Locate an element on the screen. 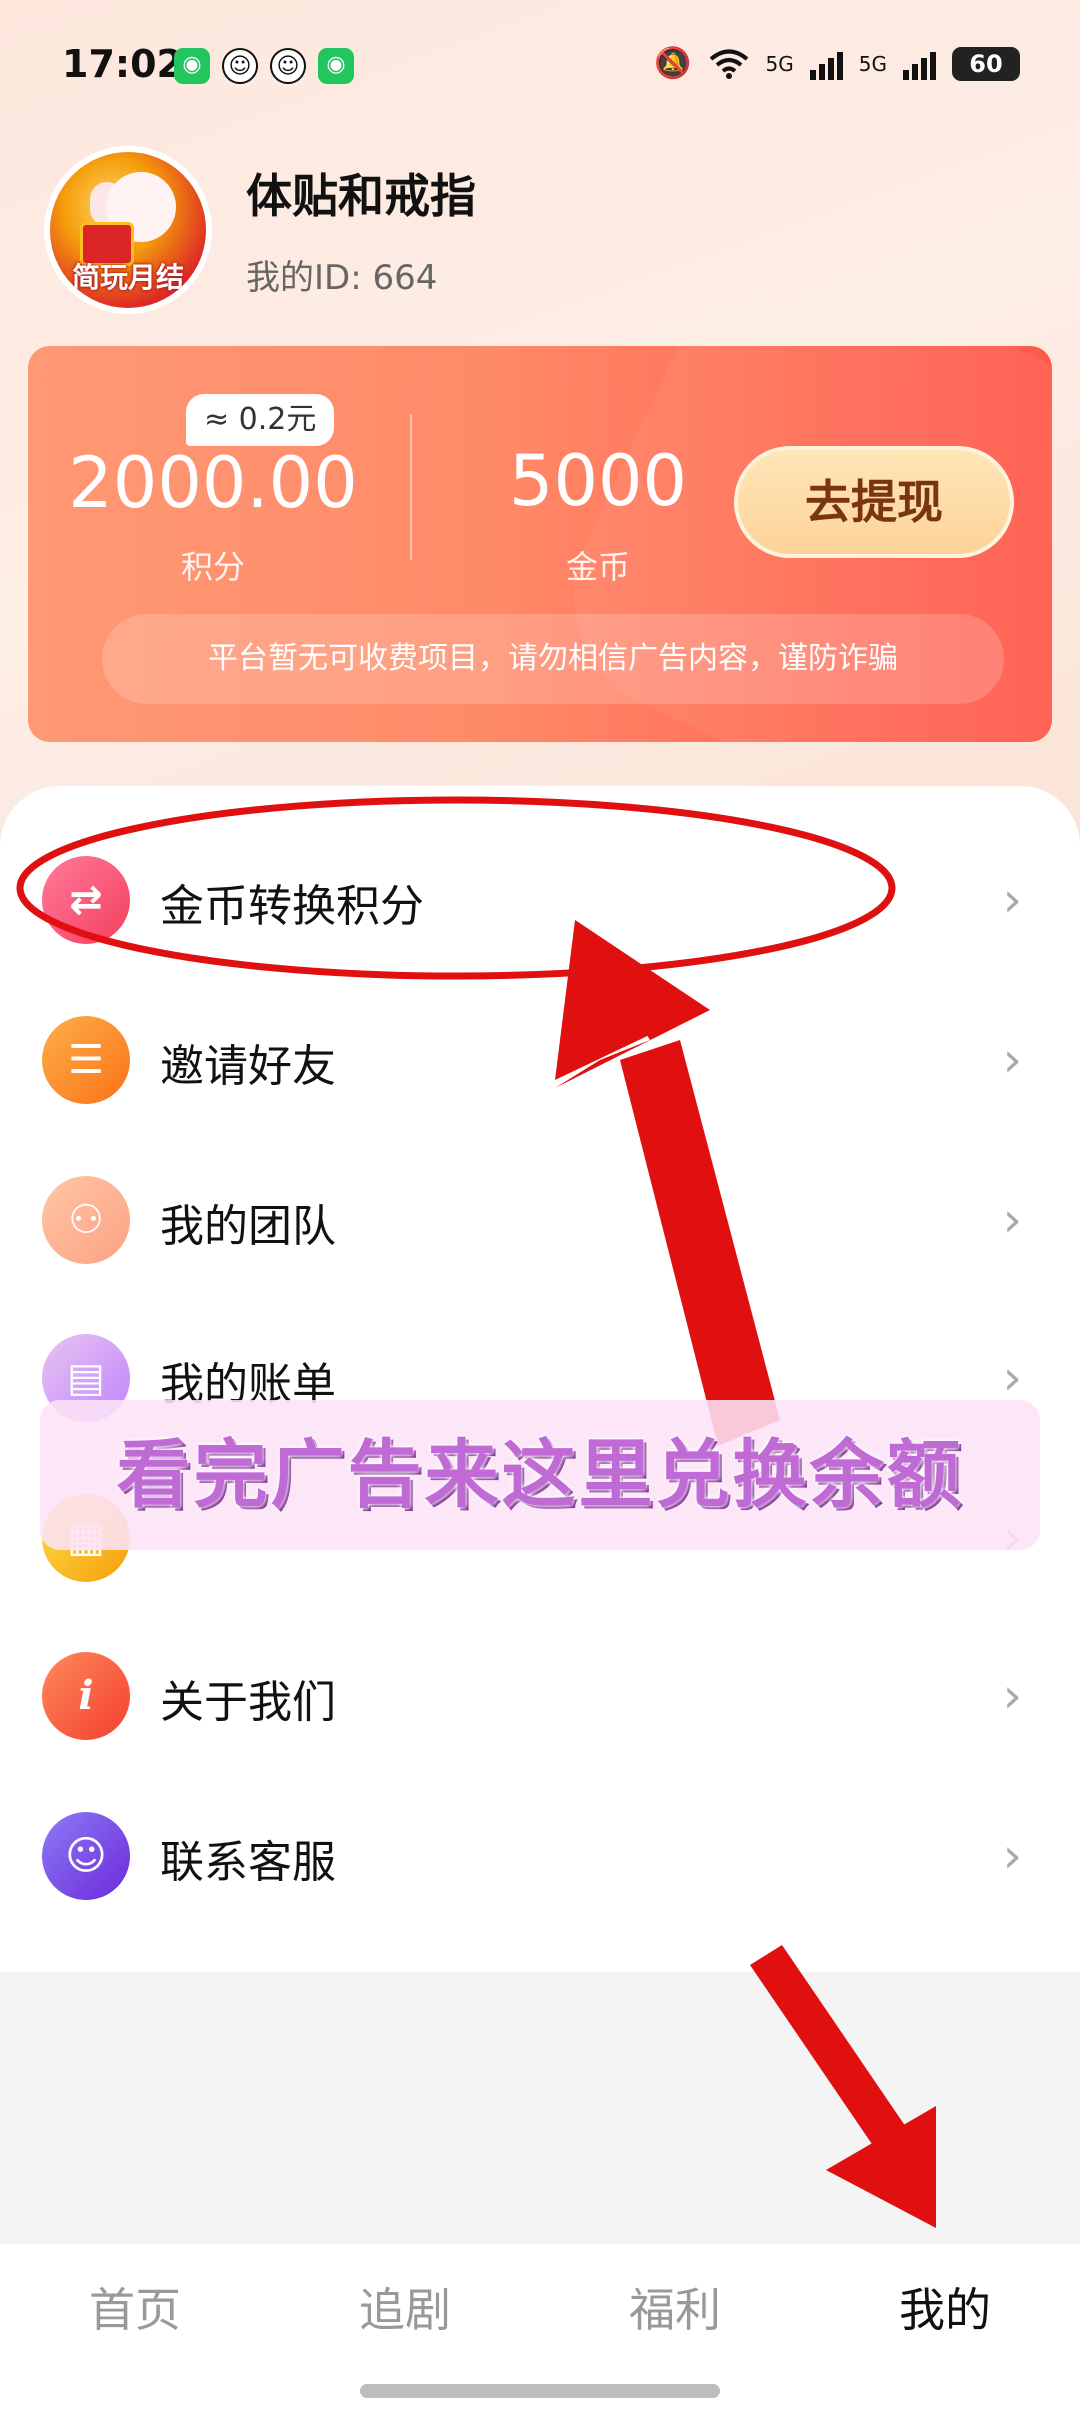 The width and height of the screenshot is (1080, 2415). invite-card-icon: ☰ is located at coordinates (86, 1060).